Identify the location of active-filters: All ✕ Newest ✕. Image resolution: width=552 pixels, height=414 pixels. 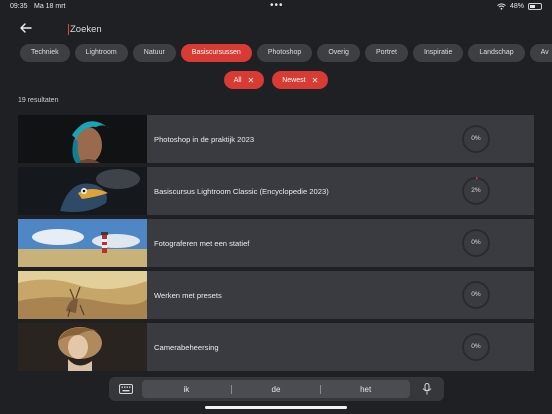
(276, 80).